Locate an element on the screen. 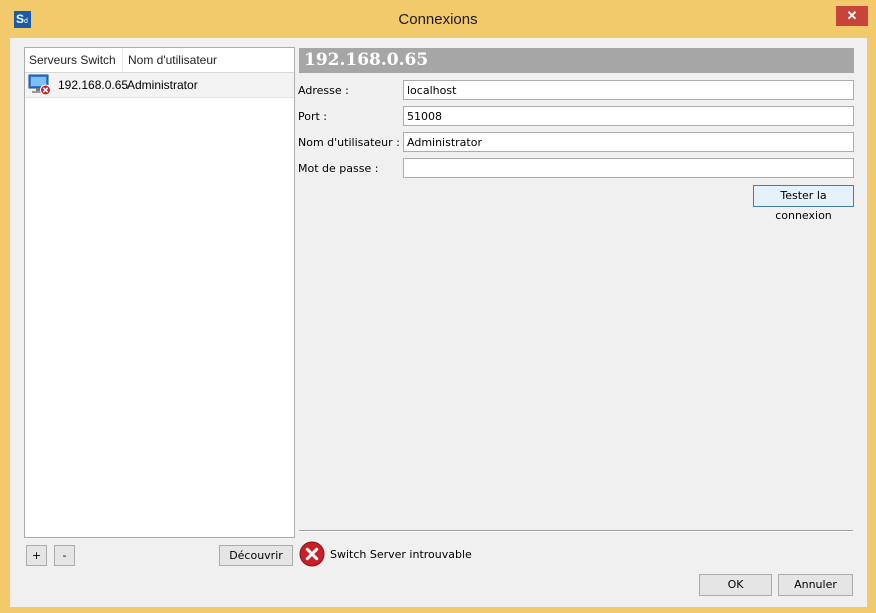 The image size is (876, 613). error-icon is located at coordinates (312, 554).